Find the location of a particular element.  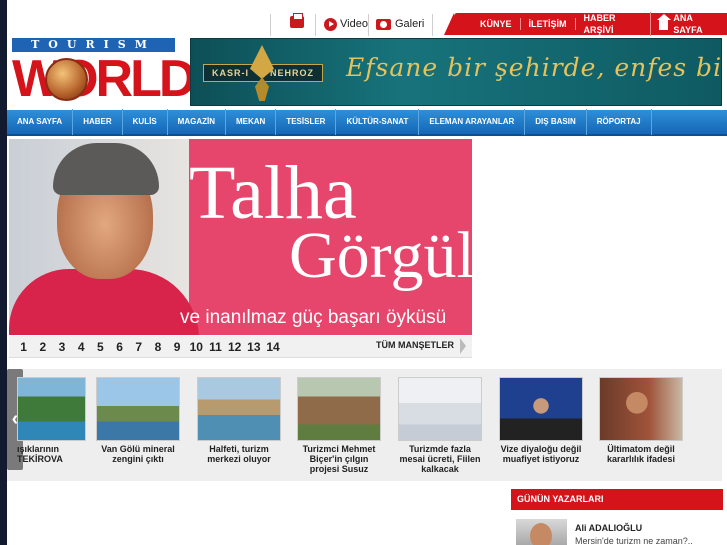

ana-sayfa-link: ANA SAYFA is located at coordinates (689, 24).